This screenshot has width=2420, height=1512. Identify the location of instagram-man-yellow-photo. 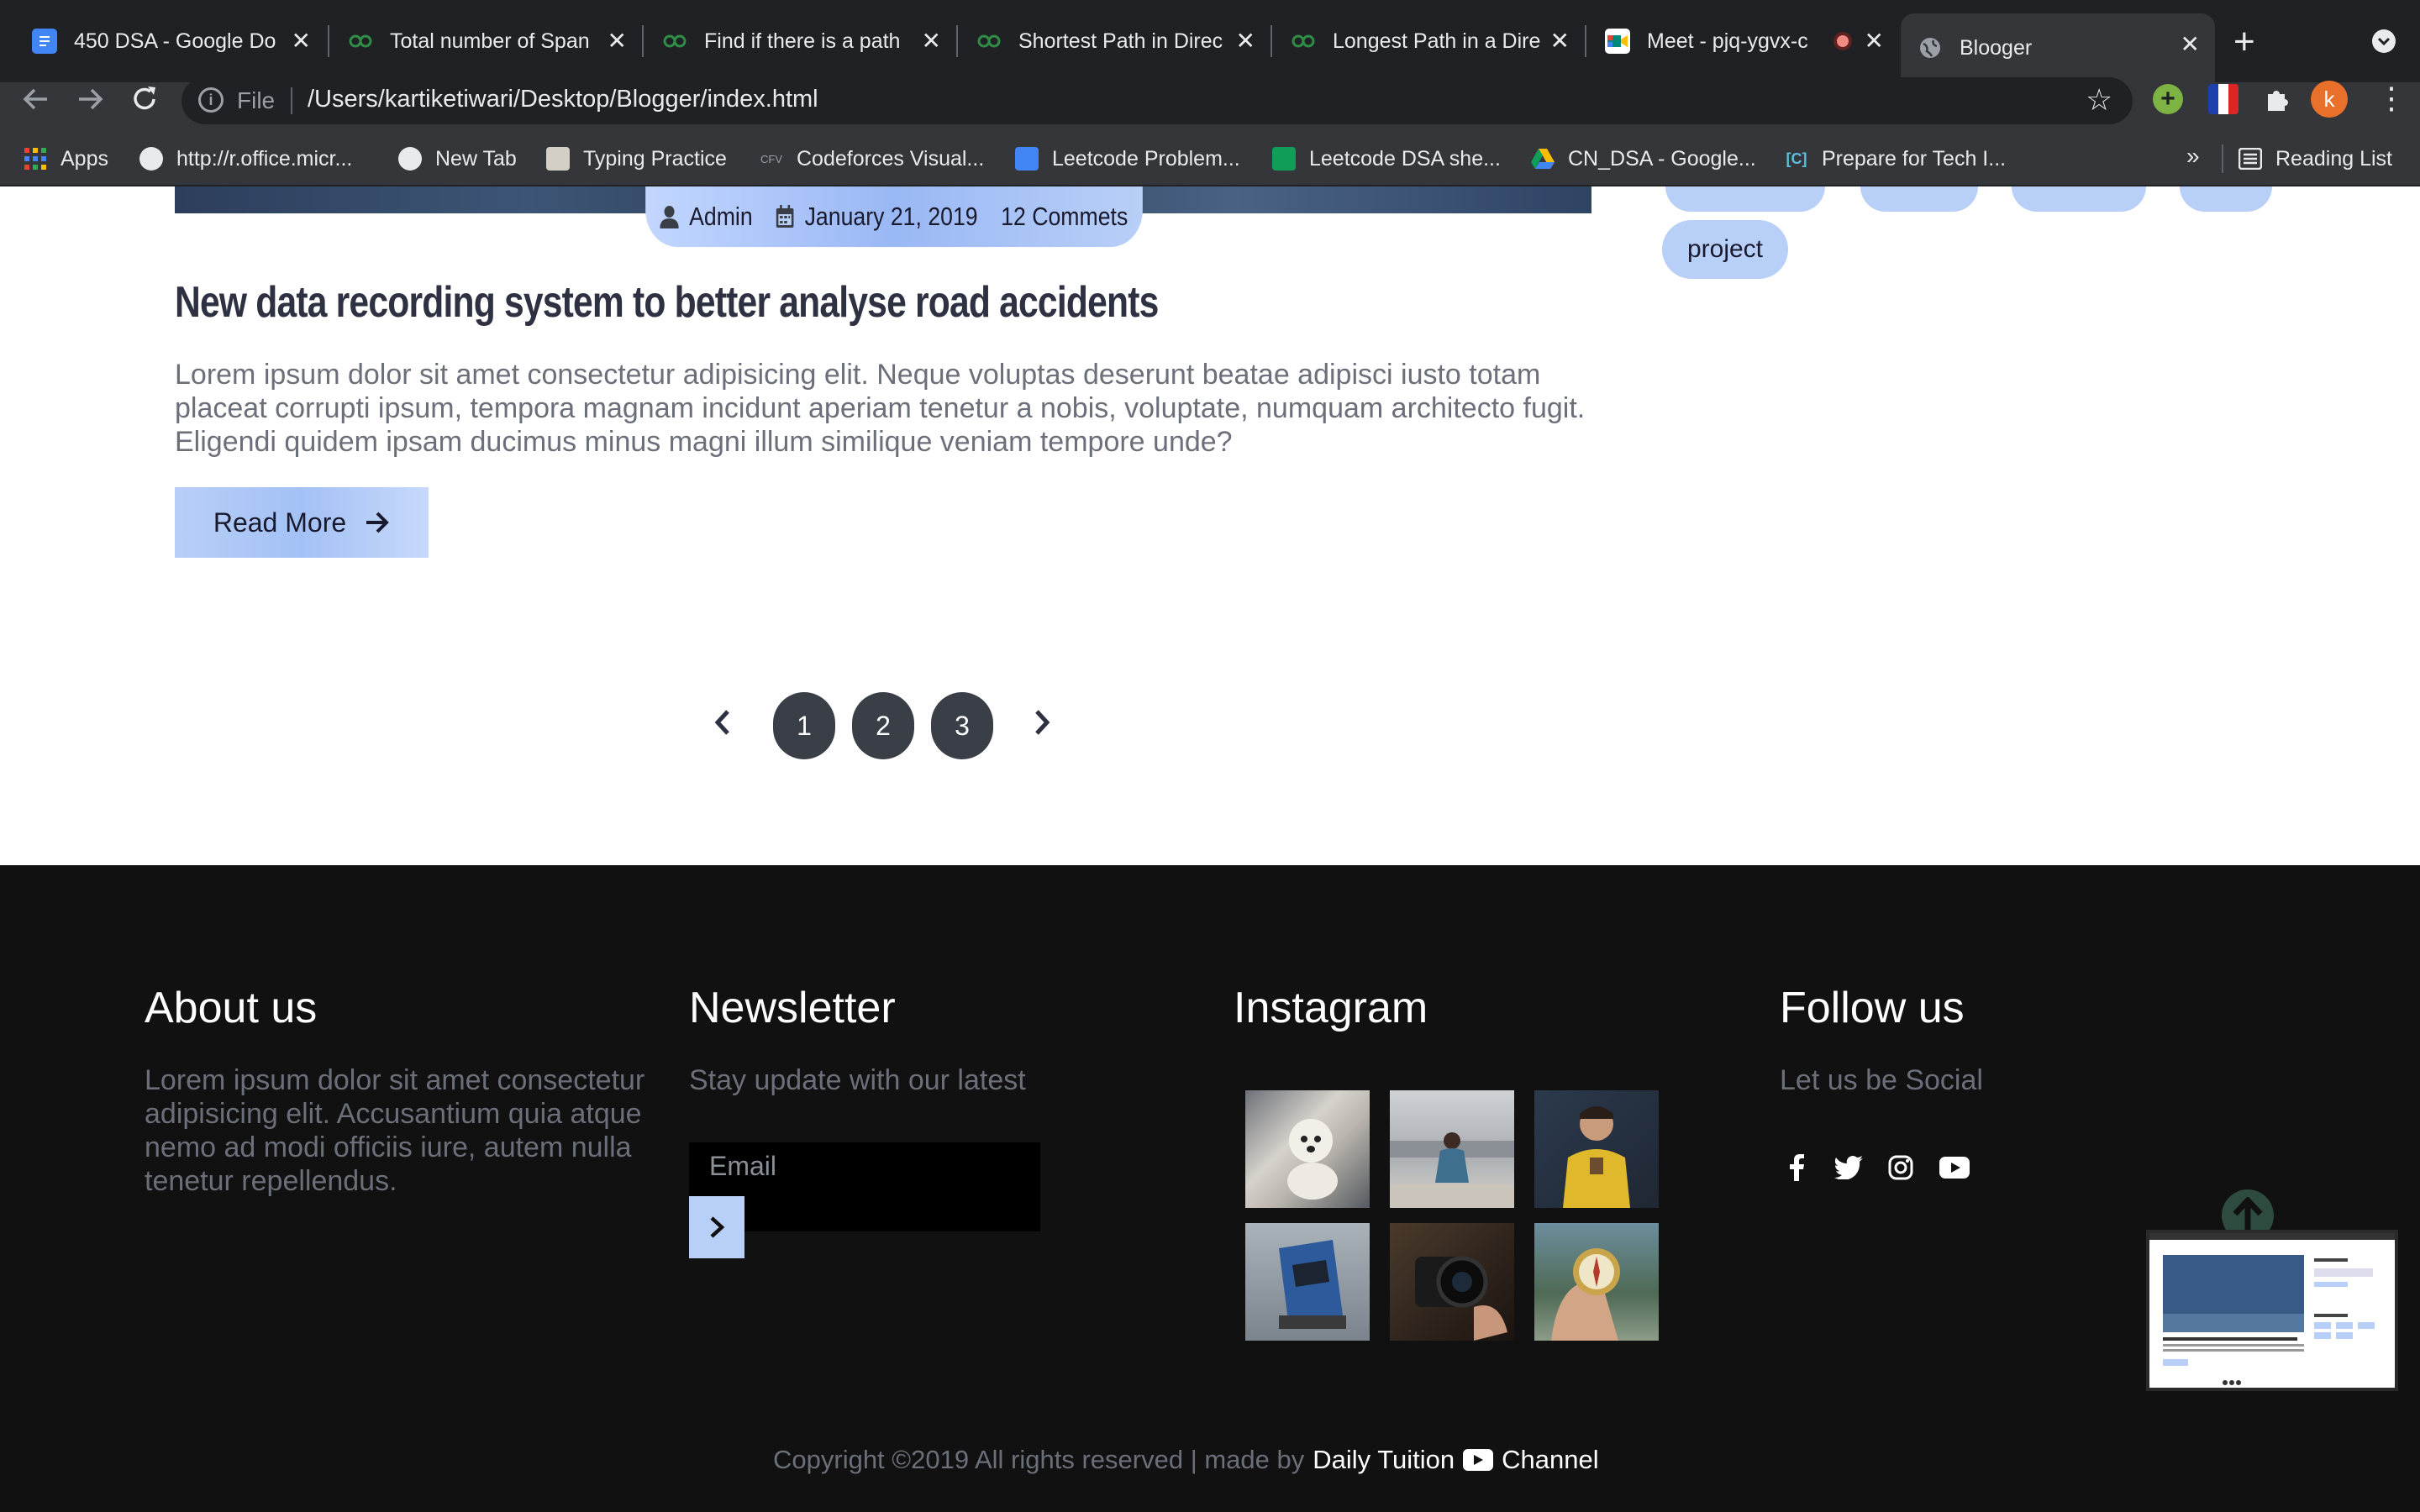
(1596, 1149).